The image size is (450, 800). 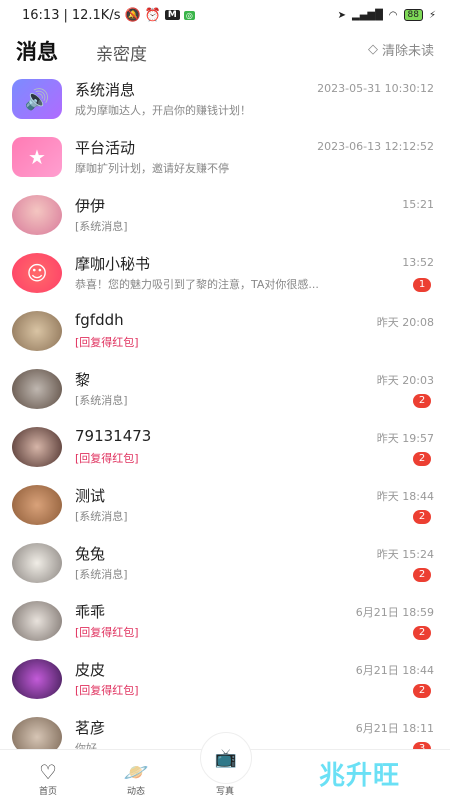 What do you see at coordinates (225, 214) in the screenshot?
I see `conversation-row: 伊伊 [系统消息] 15:21` at bounding box center [225, 214].